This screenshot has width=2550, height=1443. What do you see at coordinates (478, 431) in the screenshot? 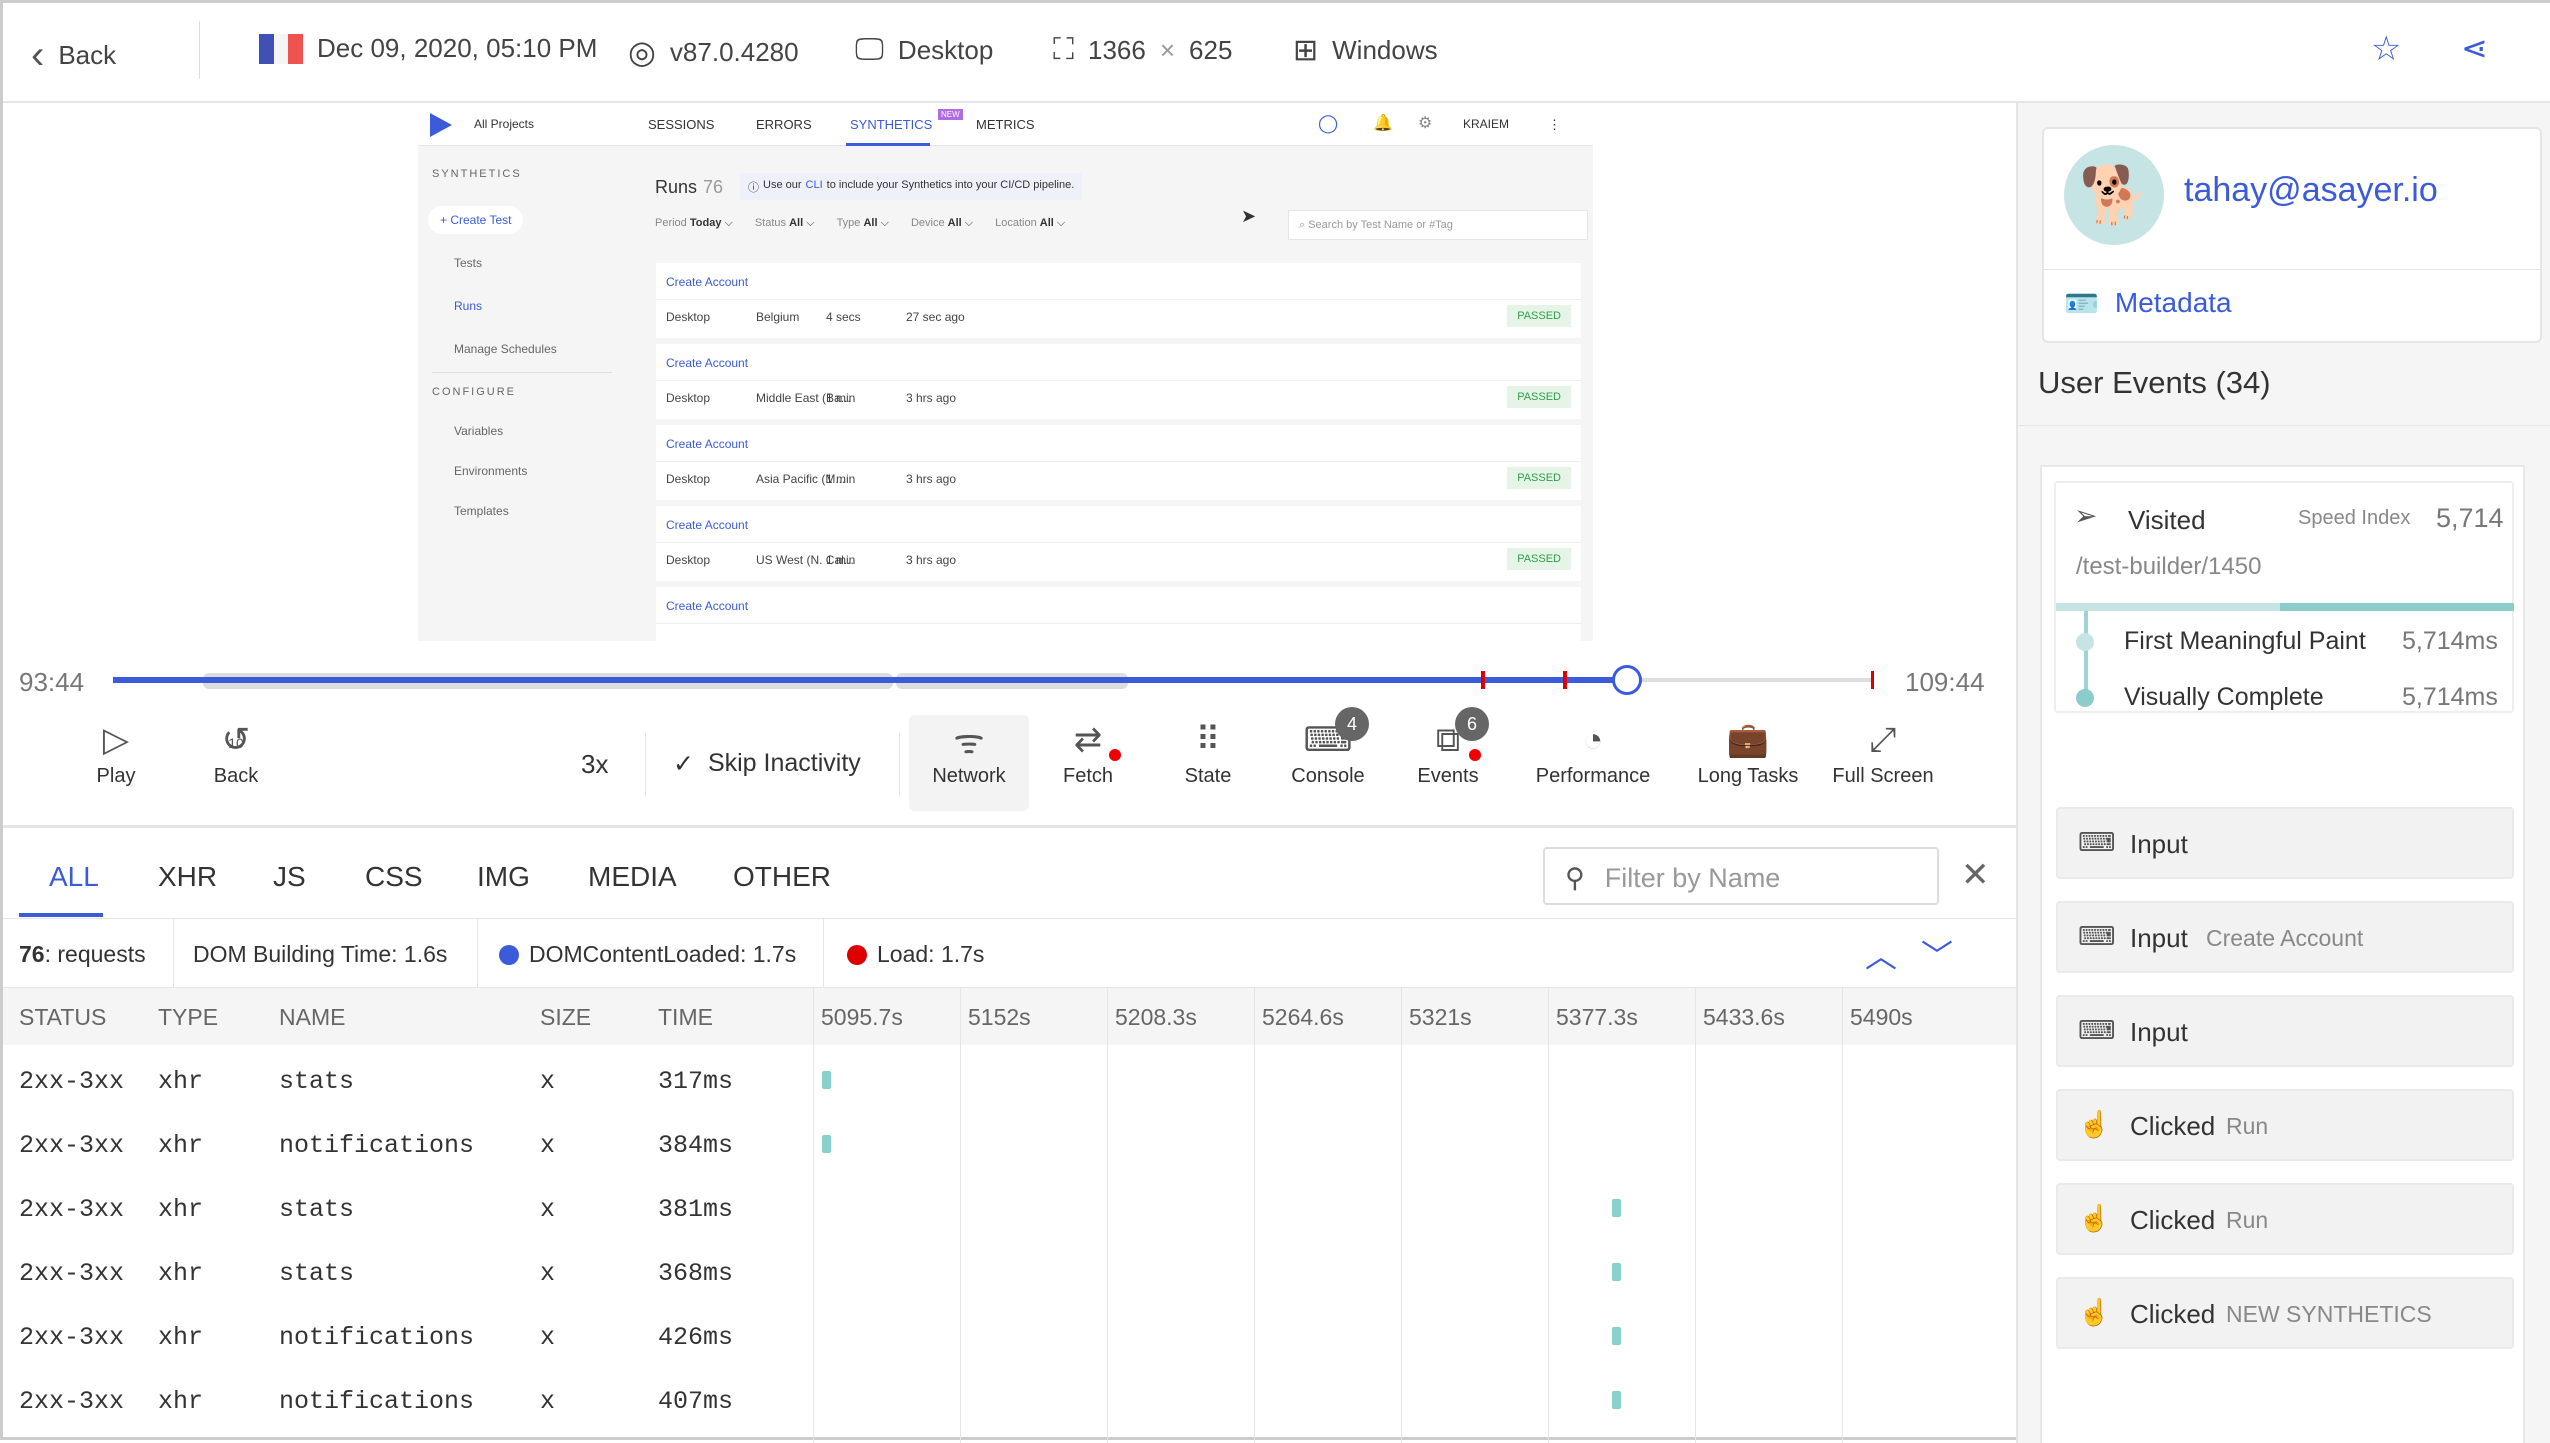
I see `side-variables: Variables` at bounding box center [478, 431].